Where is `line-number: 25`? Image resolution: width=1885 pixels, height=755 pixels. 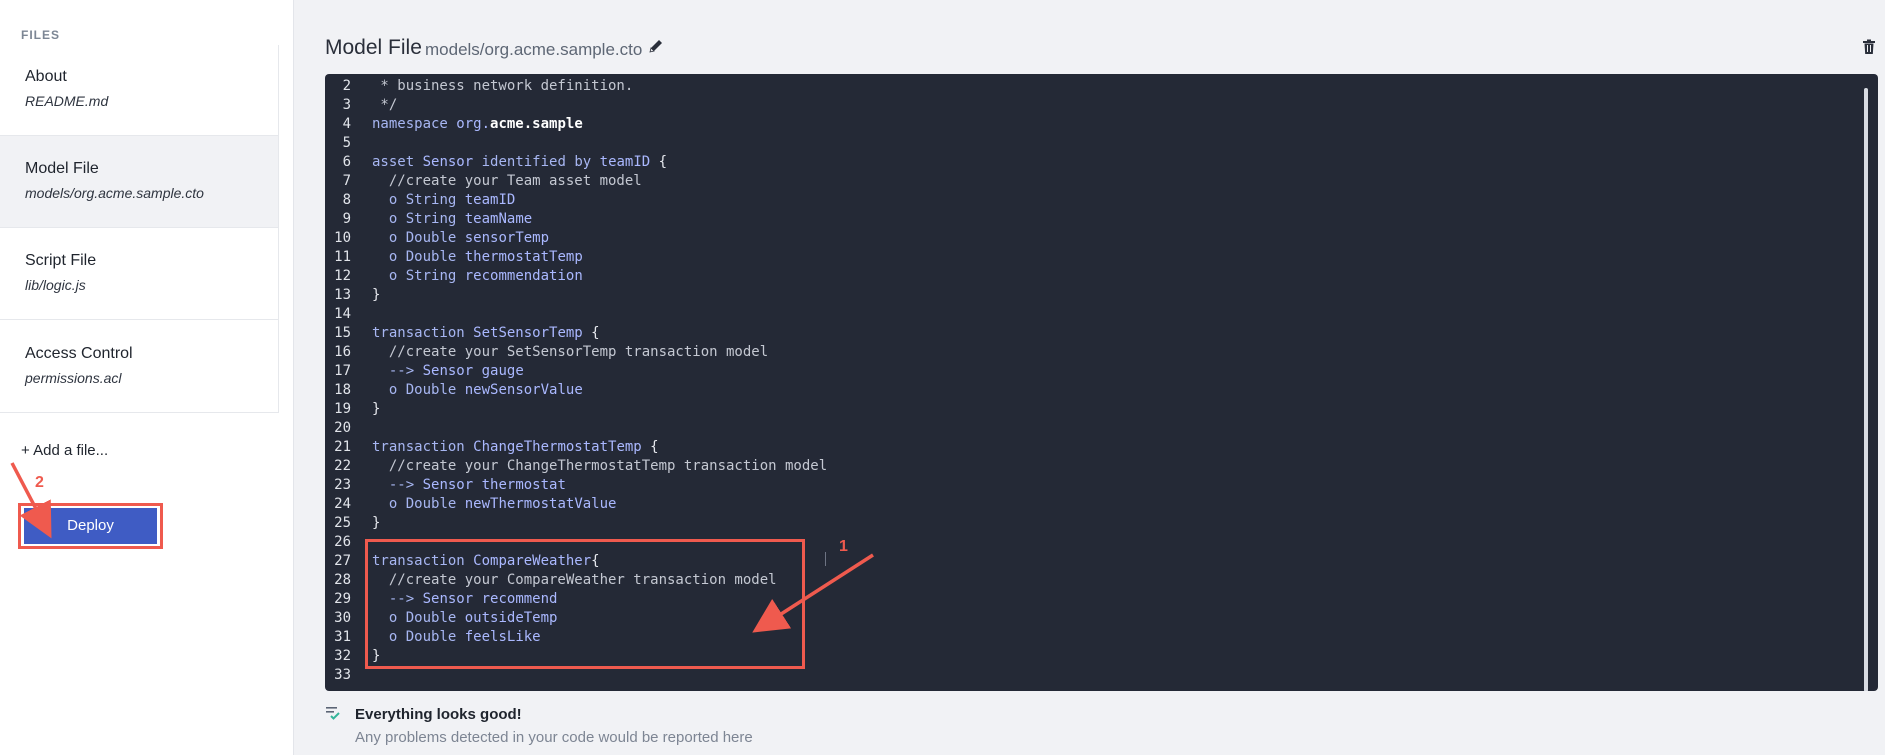
line-number: 25 is located at coordinates (342, 523).